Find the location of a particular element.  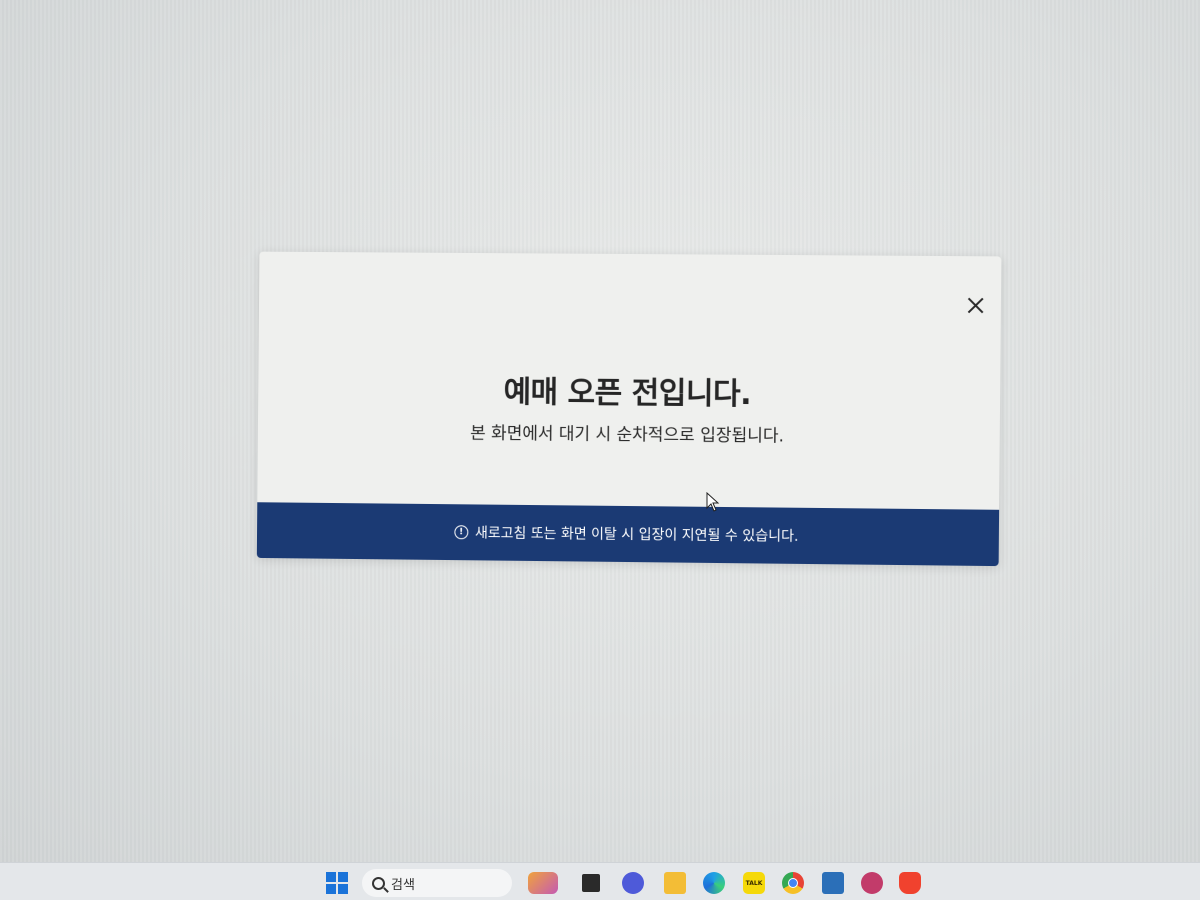

taskbar-search: 검색 is located at coordinates (437, 883).